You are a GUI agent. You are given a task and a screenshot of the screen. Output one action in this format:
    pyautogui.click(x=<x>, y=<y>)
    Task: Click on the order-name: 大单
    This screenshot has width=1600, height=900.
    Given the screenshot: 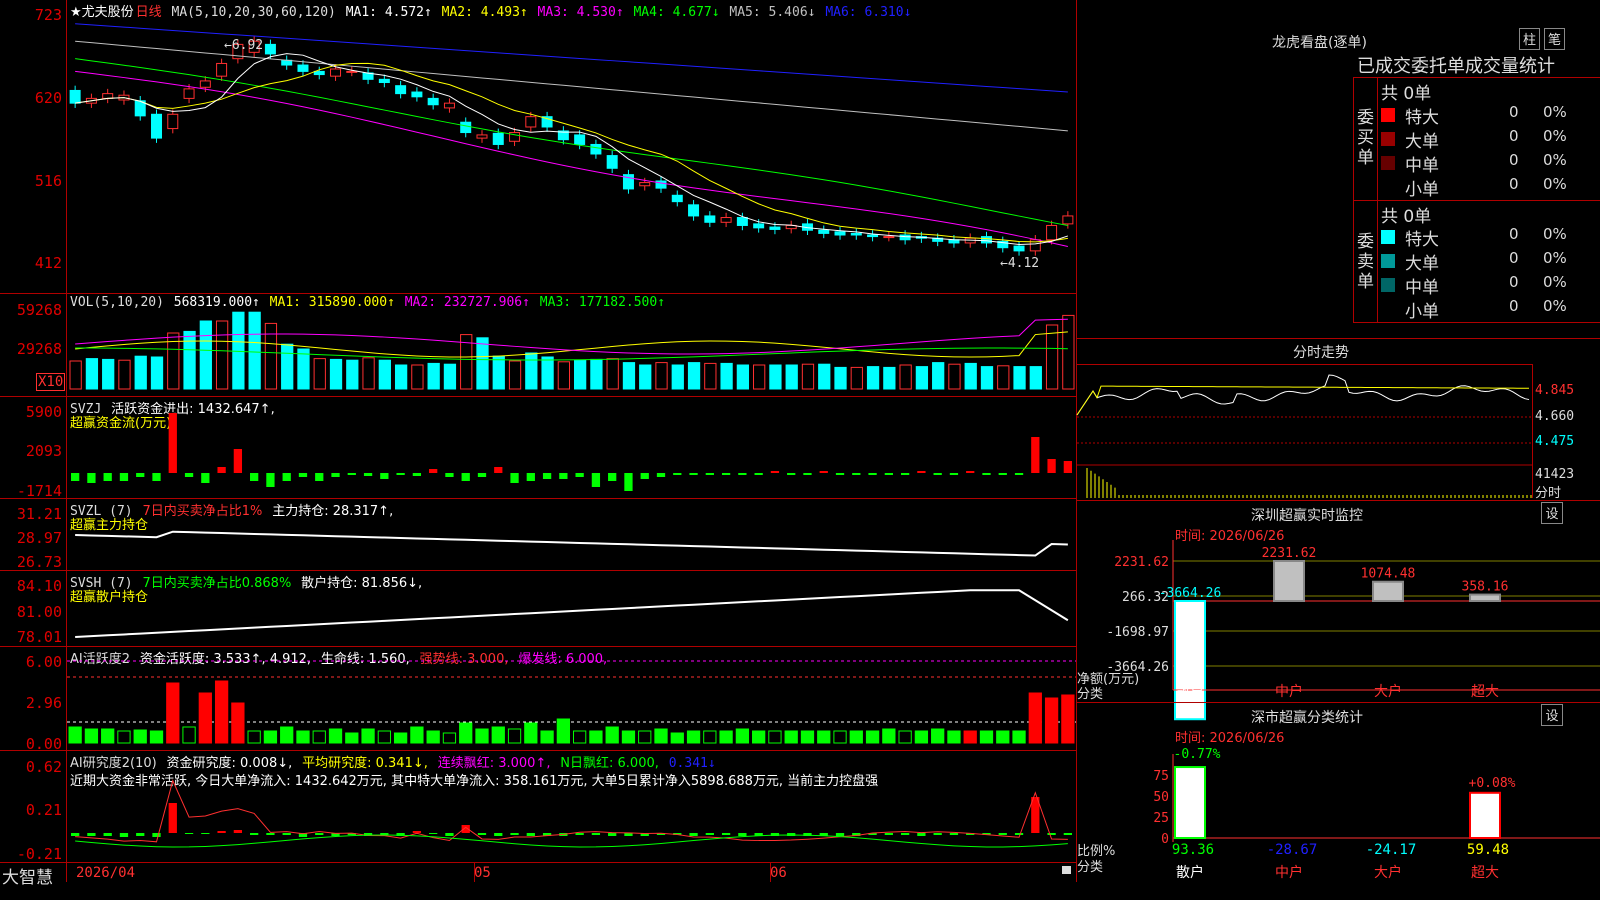 What is the action you would take?
    pyautogui.click(x=1422, y=264)
    